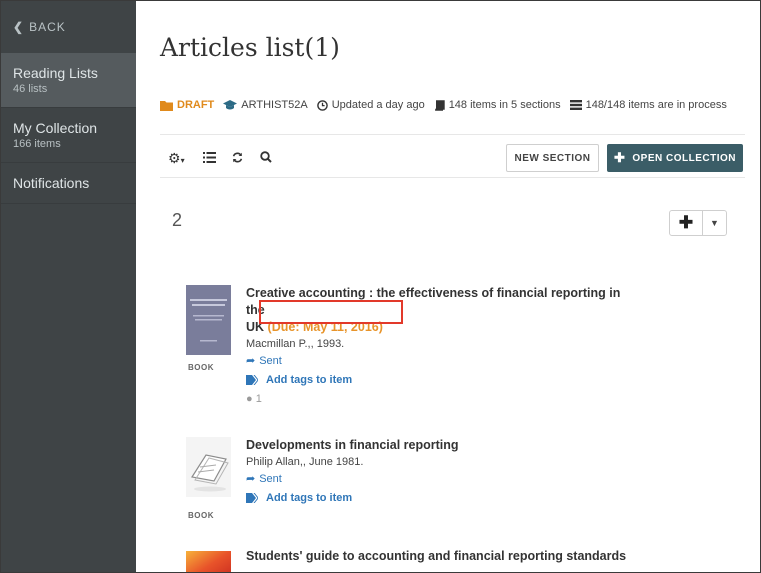 Image resolution: width=761 pixels, height=573 pixels. I want to click on item-publisher: Philip Allan,, June 1981., so click(305, 462).